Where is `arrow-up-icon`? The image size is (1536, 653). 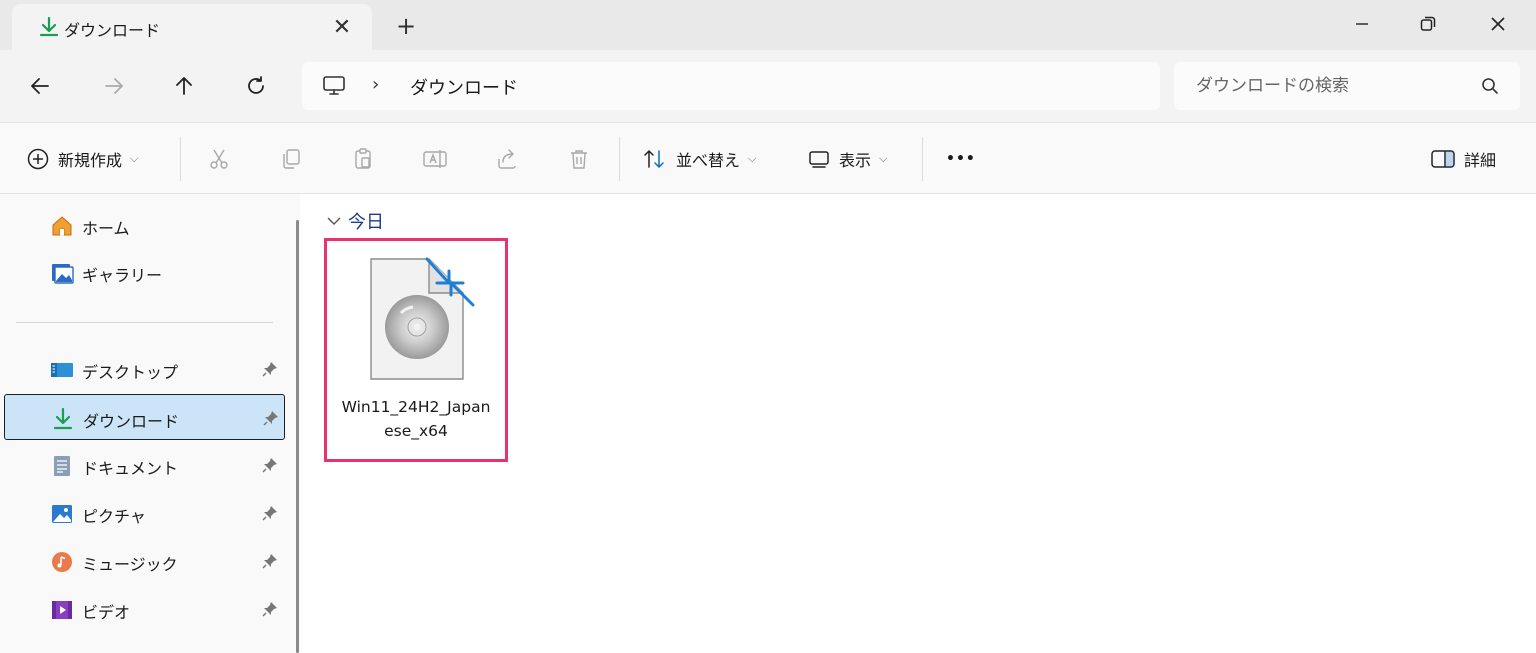
arrow-up-icon is located at coordinates (184, 86).